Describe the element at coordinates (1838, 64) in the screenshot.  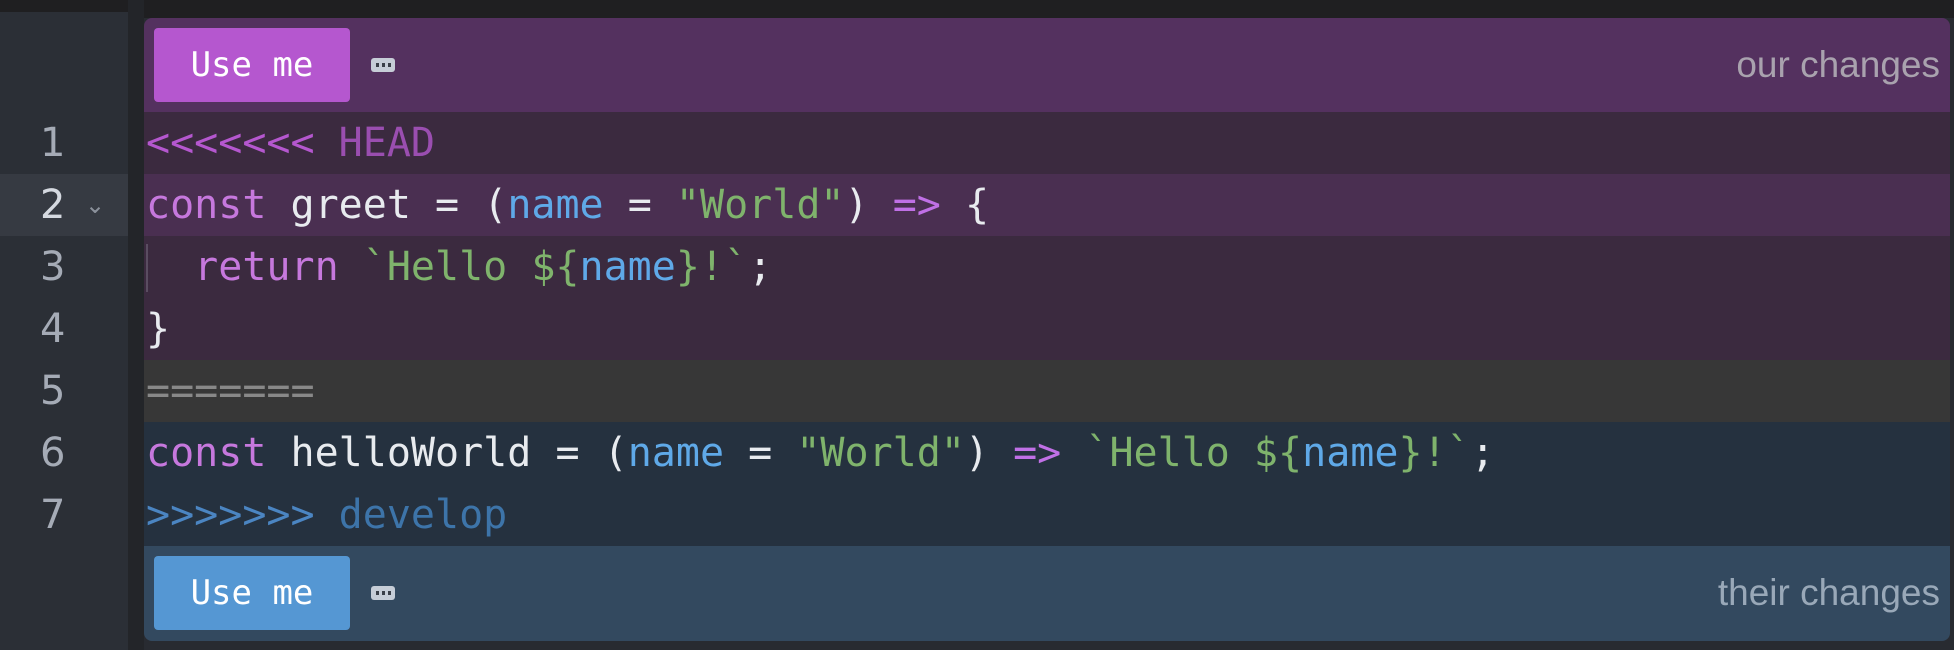
I see `our-changes-label: our changes` at that location.